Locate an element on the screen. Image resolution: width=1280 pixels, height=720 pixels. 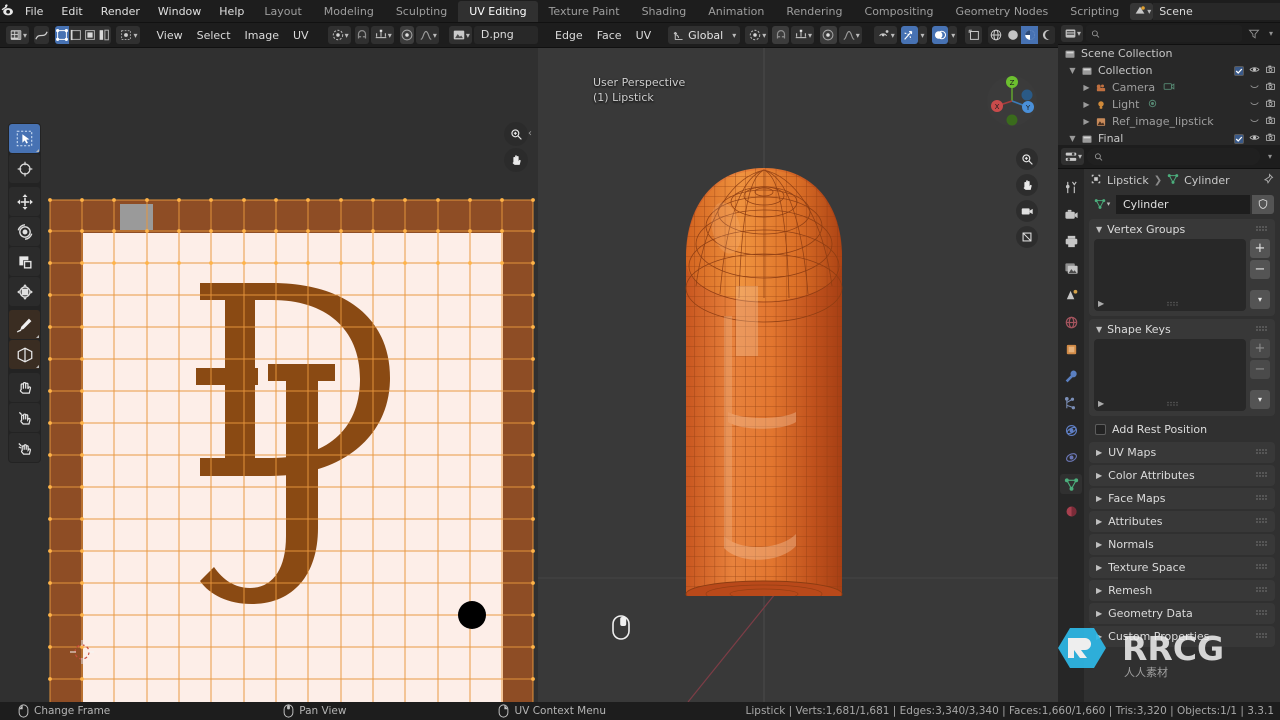
rendered-shading-icon is located at coordinates (1046, 35).